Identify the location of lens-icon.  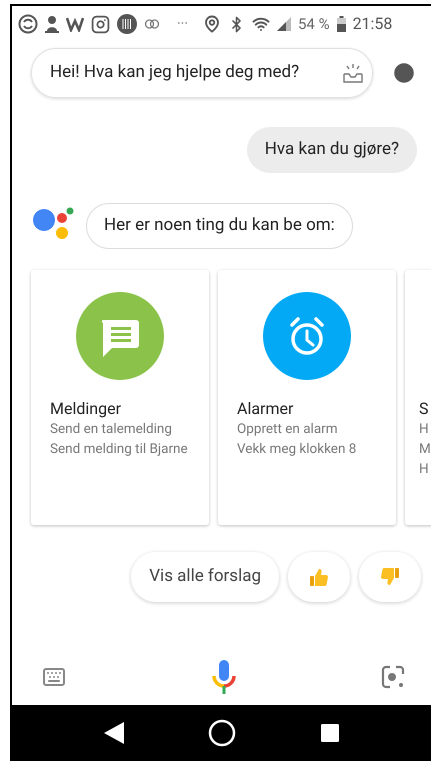
(393, 677).